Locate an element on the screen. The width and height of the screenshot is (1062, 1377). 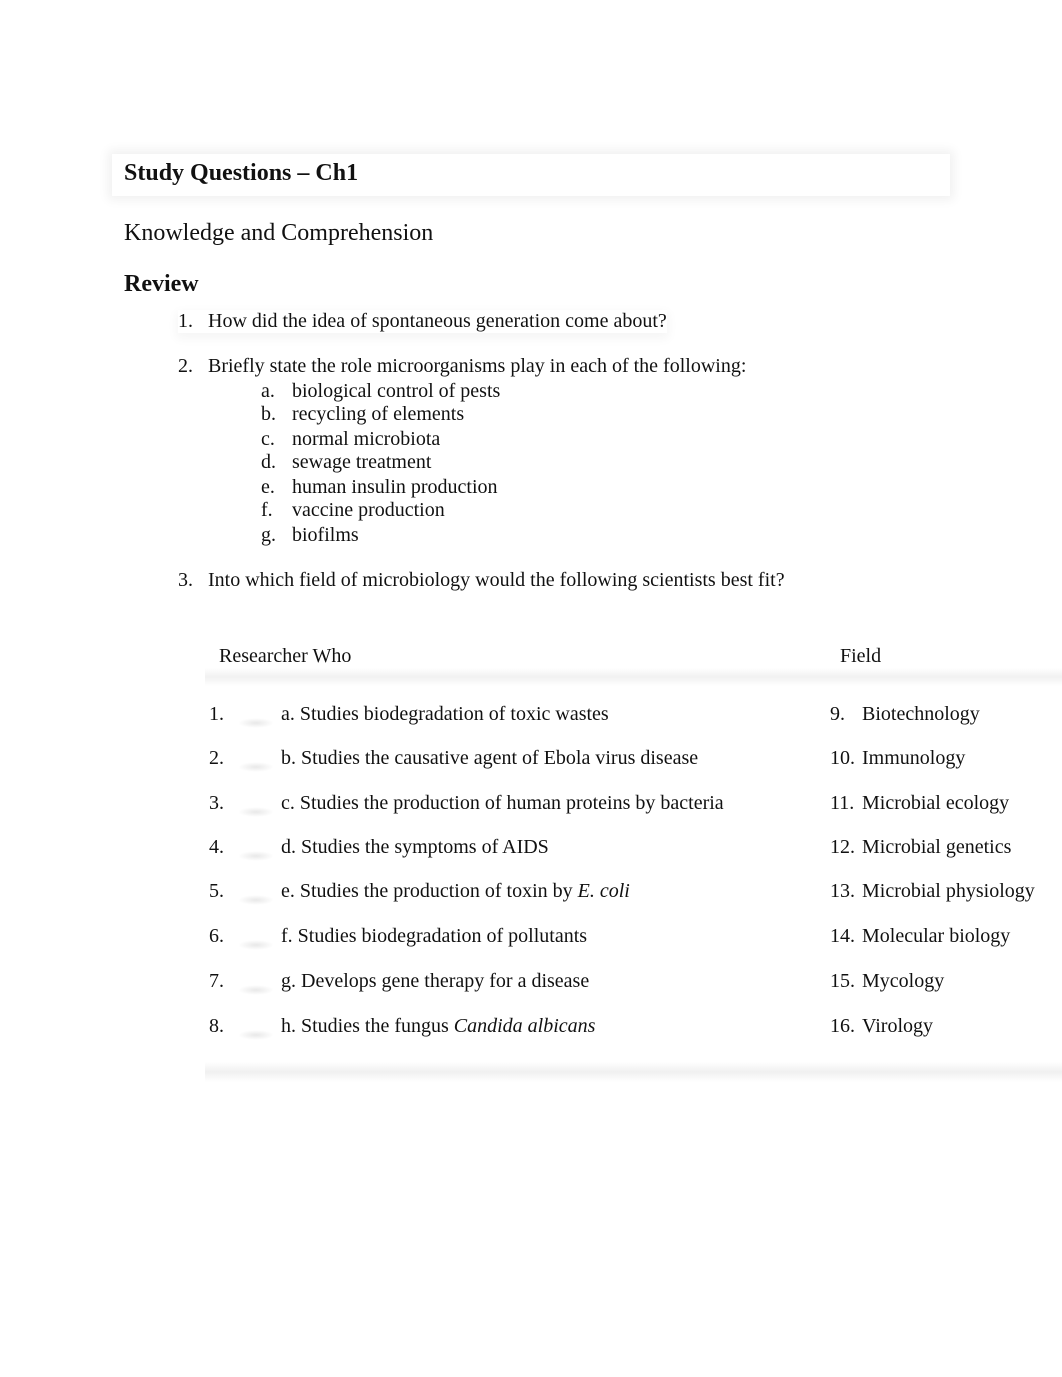
description-text: e. Studies the production of toxin by is located at coordinates (429, 891).